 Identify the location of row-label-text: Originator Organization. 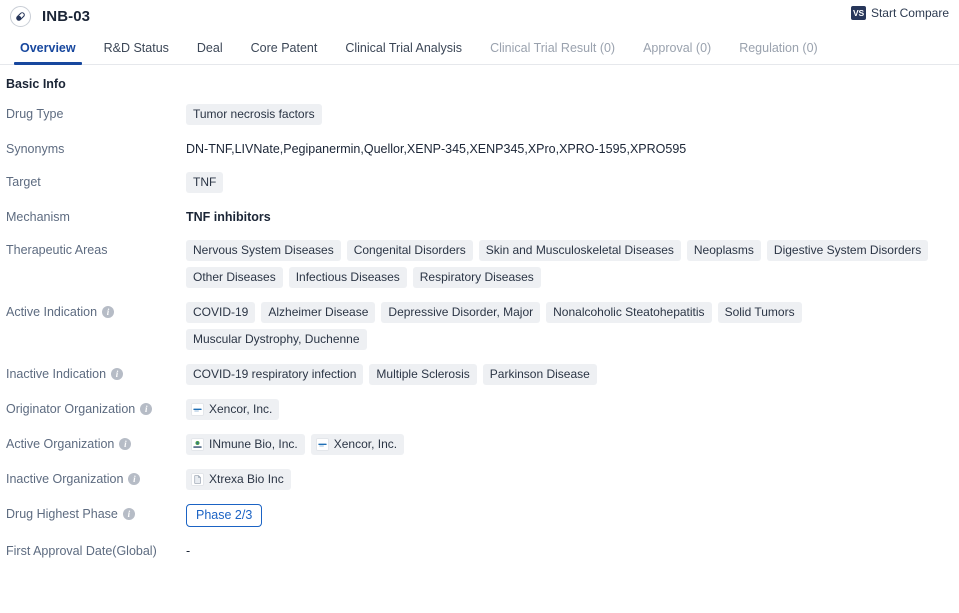
(71, 409).